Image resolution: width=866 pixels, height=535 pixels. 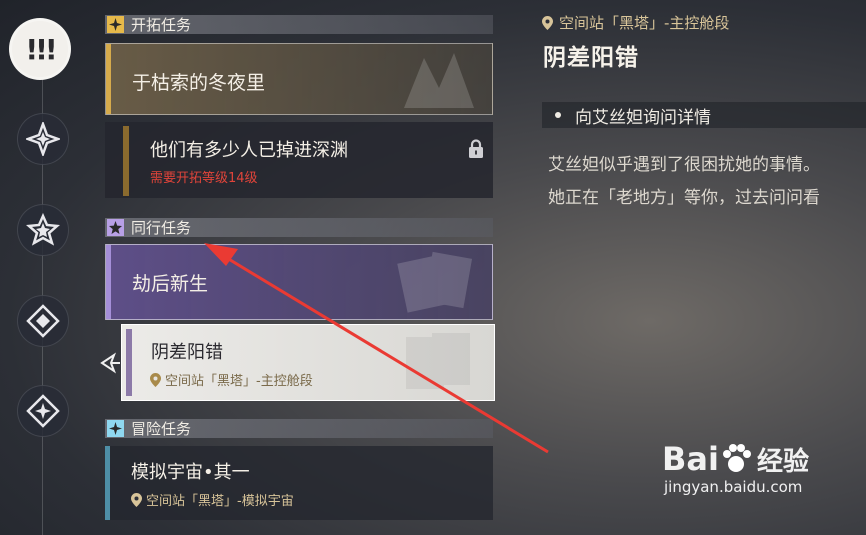 What do you see at coordinates (733, 487) in the screenshot?
I see `watermark-url: jingyan.baidu.com` at bounding box center [733, 487].